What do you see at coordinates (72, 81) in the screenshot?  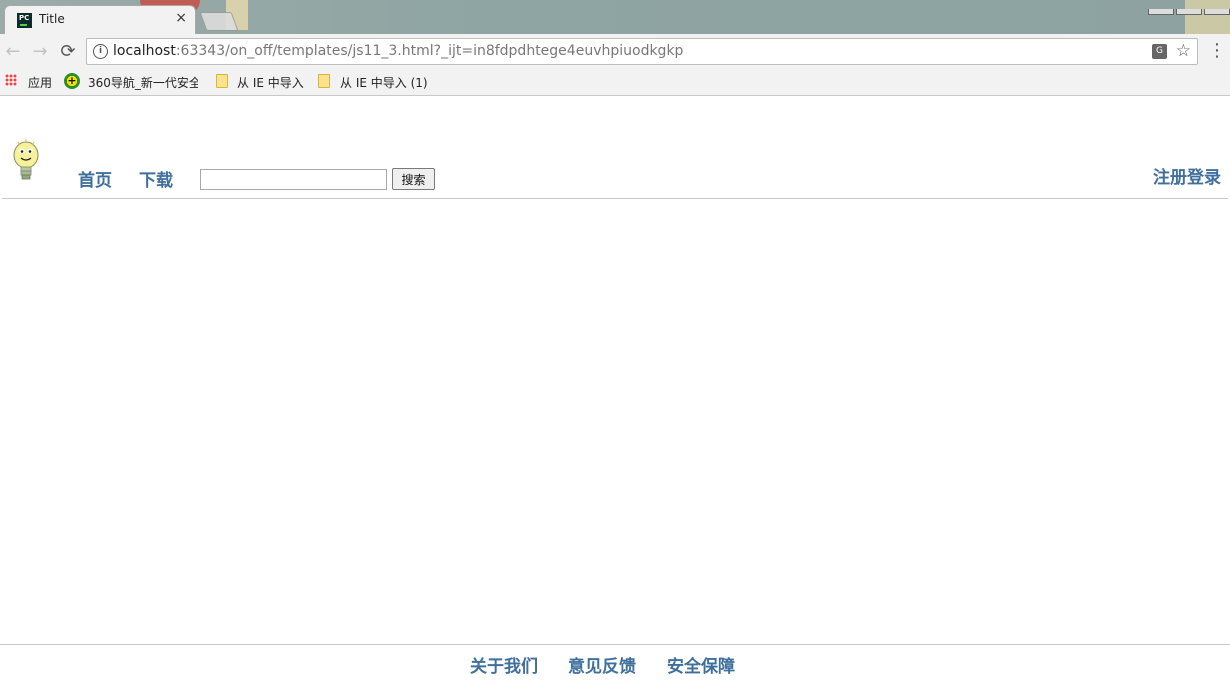 I see `globe-360-icon: +` at bounding box center [72, 81].